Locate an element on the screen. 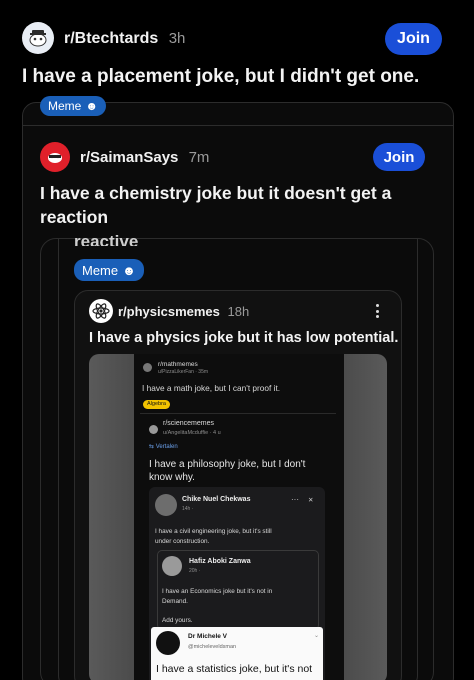  algebra-flair: Algebra is located at coordinates (156, 404).